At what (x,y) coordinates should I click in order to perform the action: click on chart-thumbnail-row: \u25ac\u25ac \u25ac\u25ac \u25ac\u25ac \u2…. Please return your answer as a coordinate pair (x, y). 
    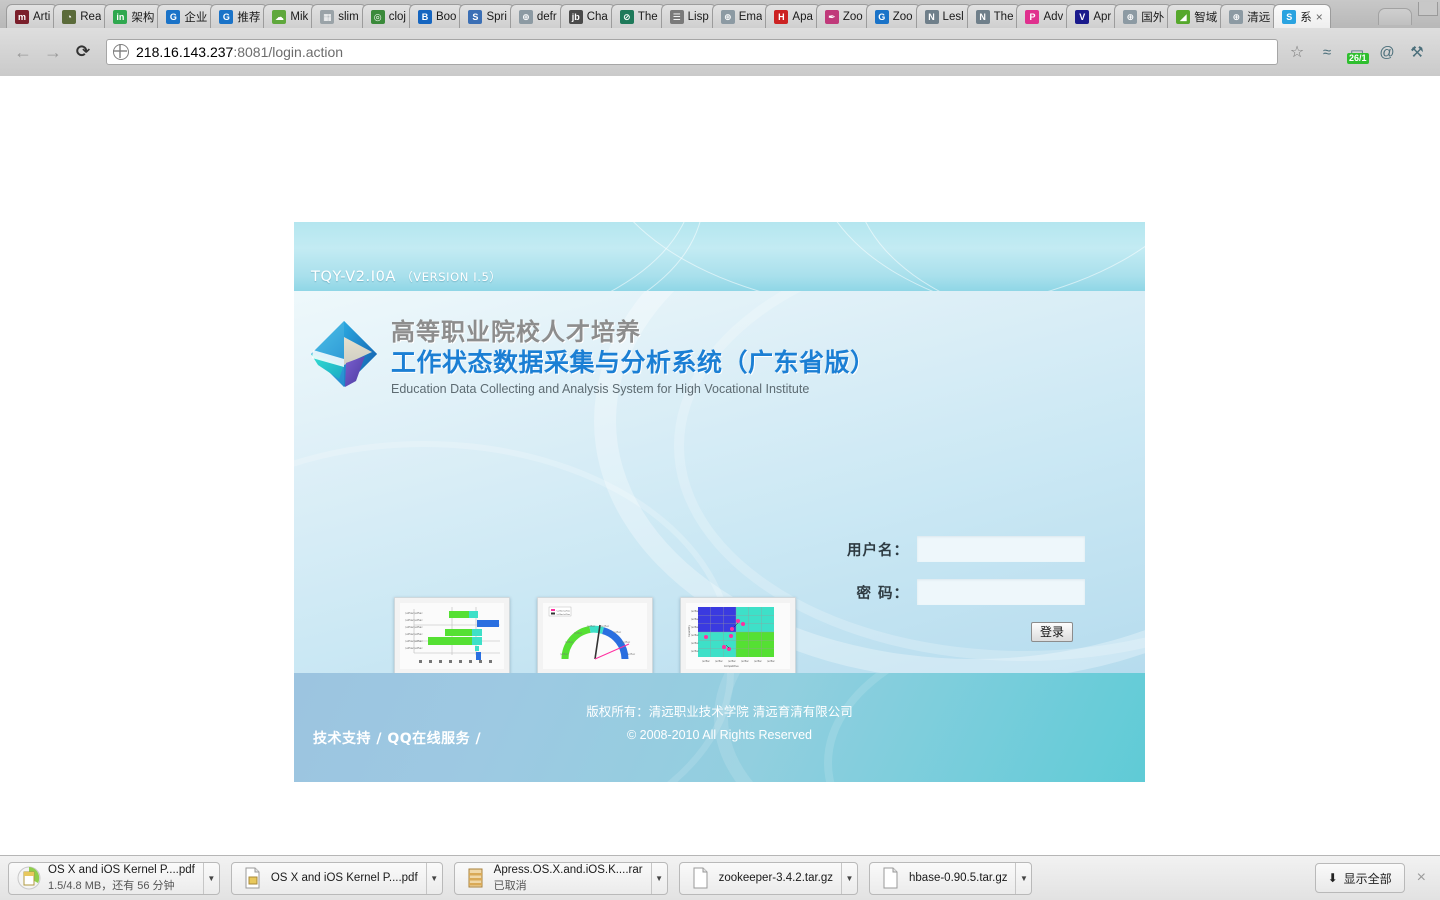
    Looking at the image, I should click on (595, 635).